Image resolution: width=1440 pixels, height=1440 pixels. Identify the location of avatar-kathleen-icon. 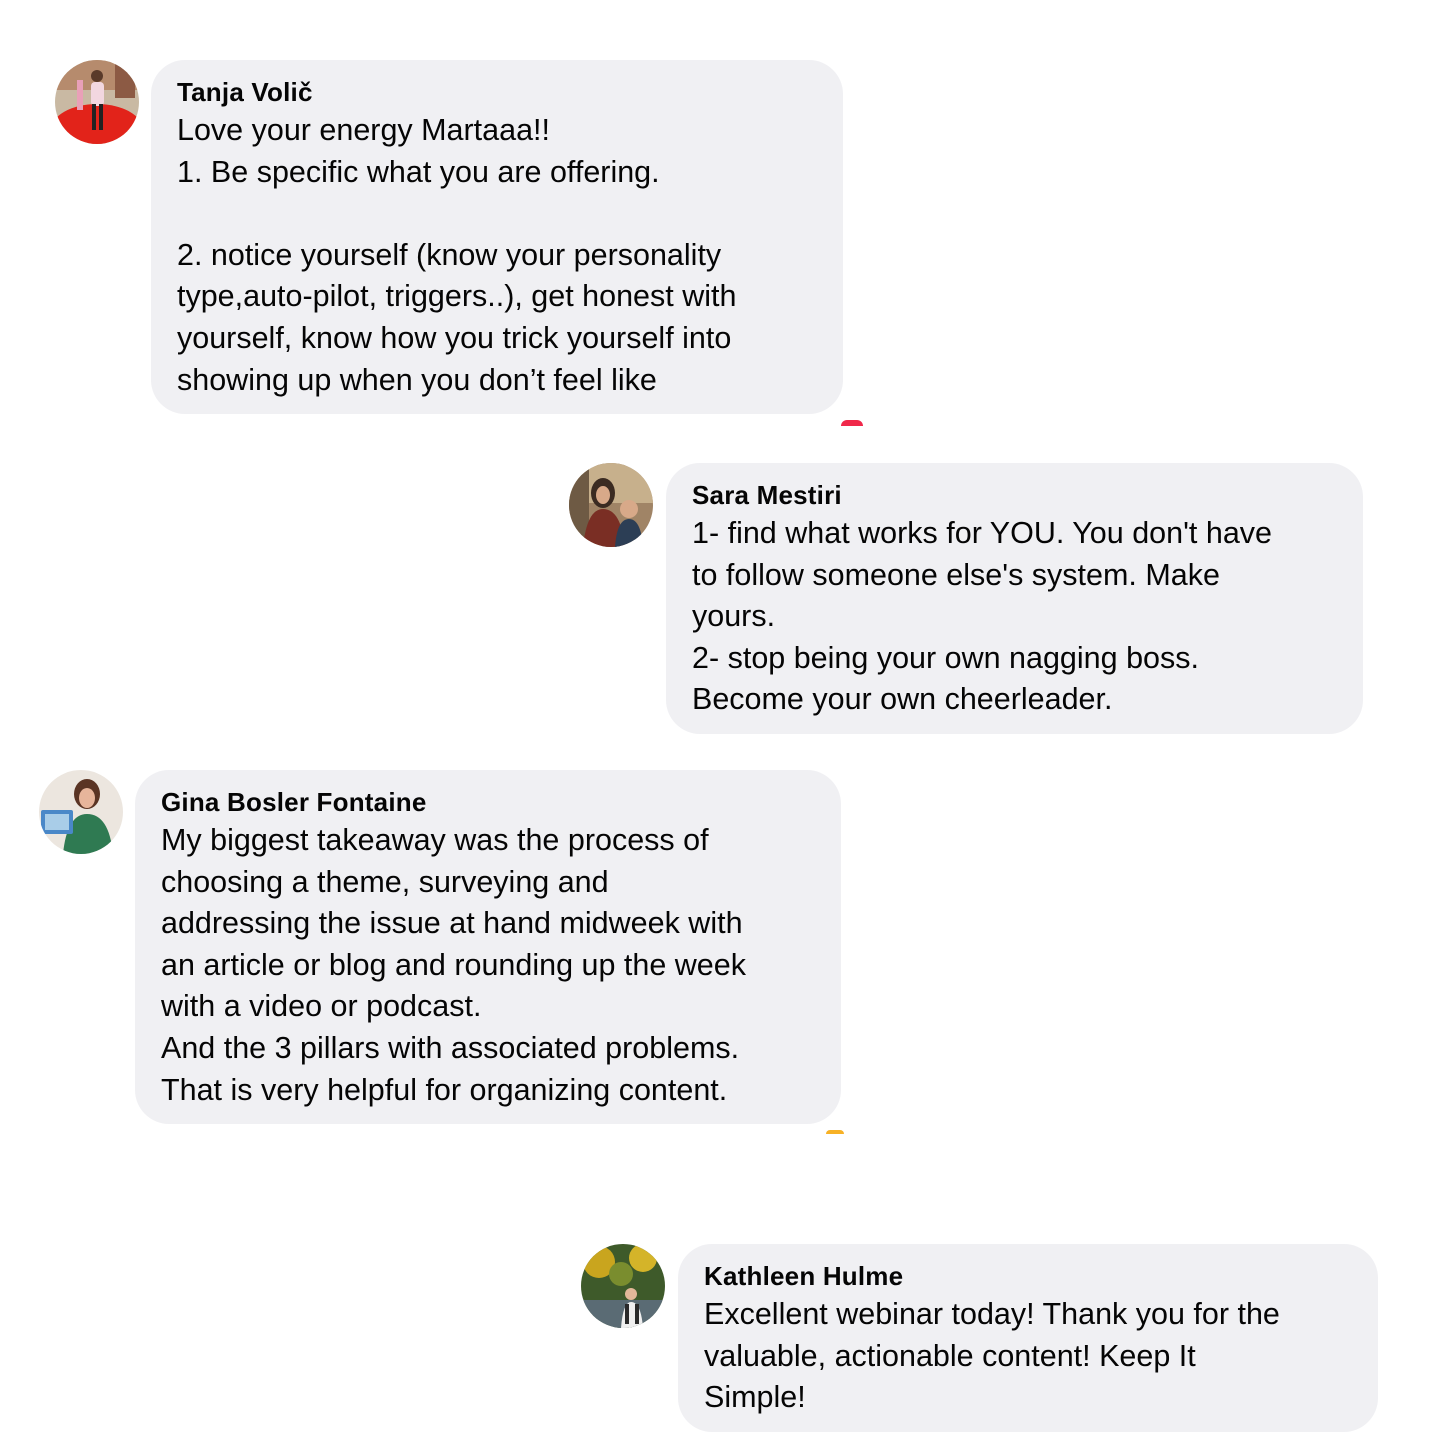
(623, 1286).